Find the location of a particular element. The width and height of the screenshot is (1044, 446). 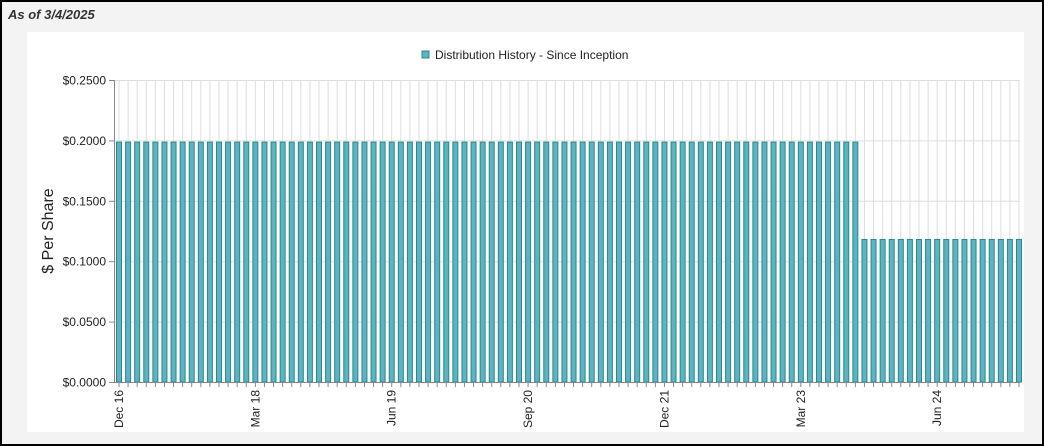

x-tick-label: Jun 24 is located at coordinates (937, 408).